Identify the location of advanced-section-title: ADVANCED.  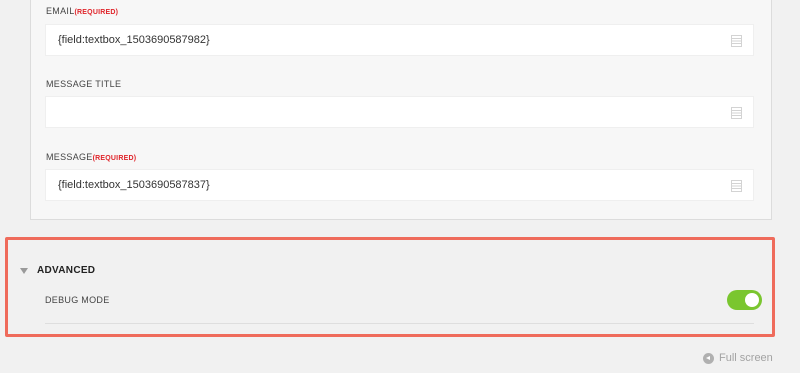
(66, 270).